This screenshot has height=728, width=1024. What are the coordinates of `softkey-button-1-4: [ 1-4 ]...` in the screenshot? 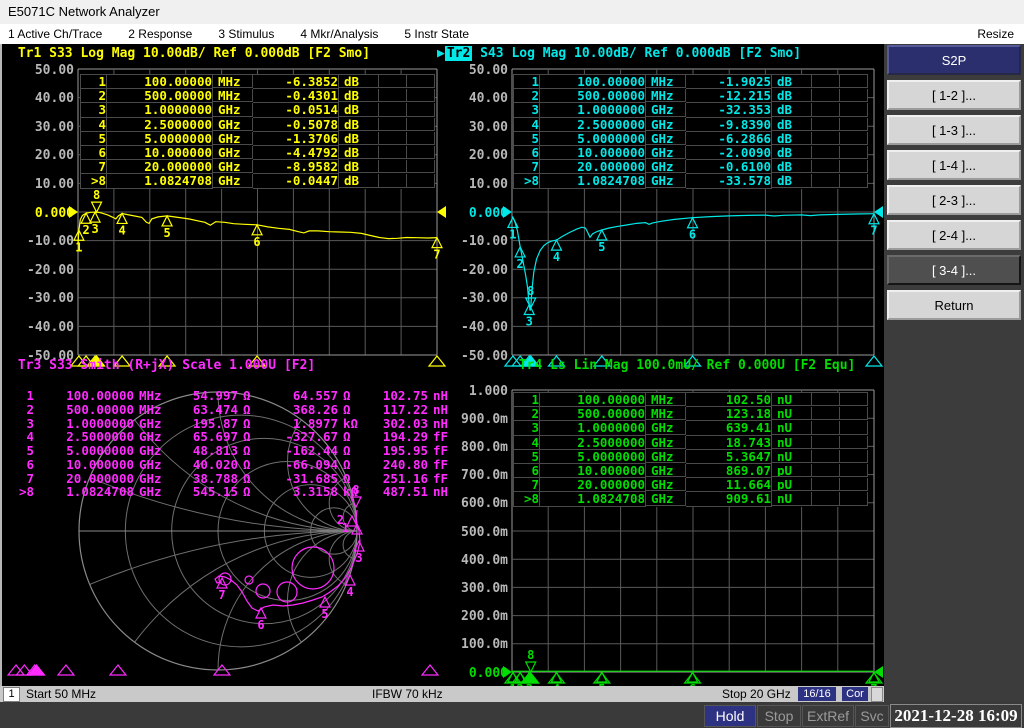 It's located at (954, 165).